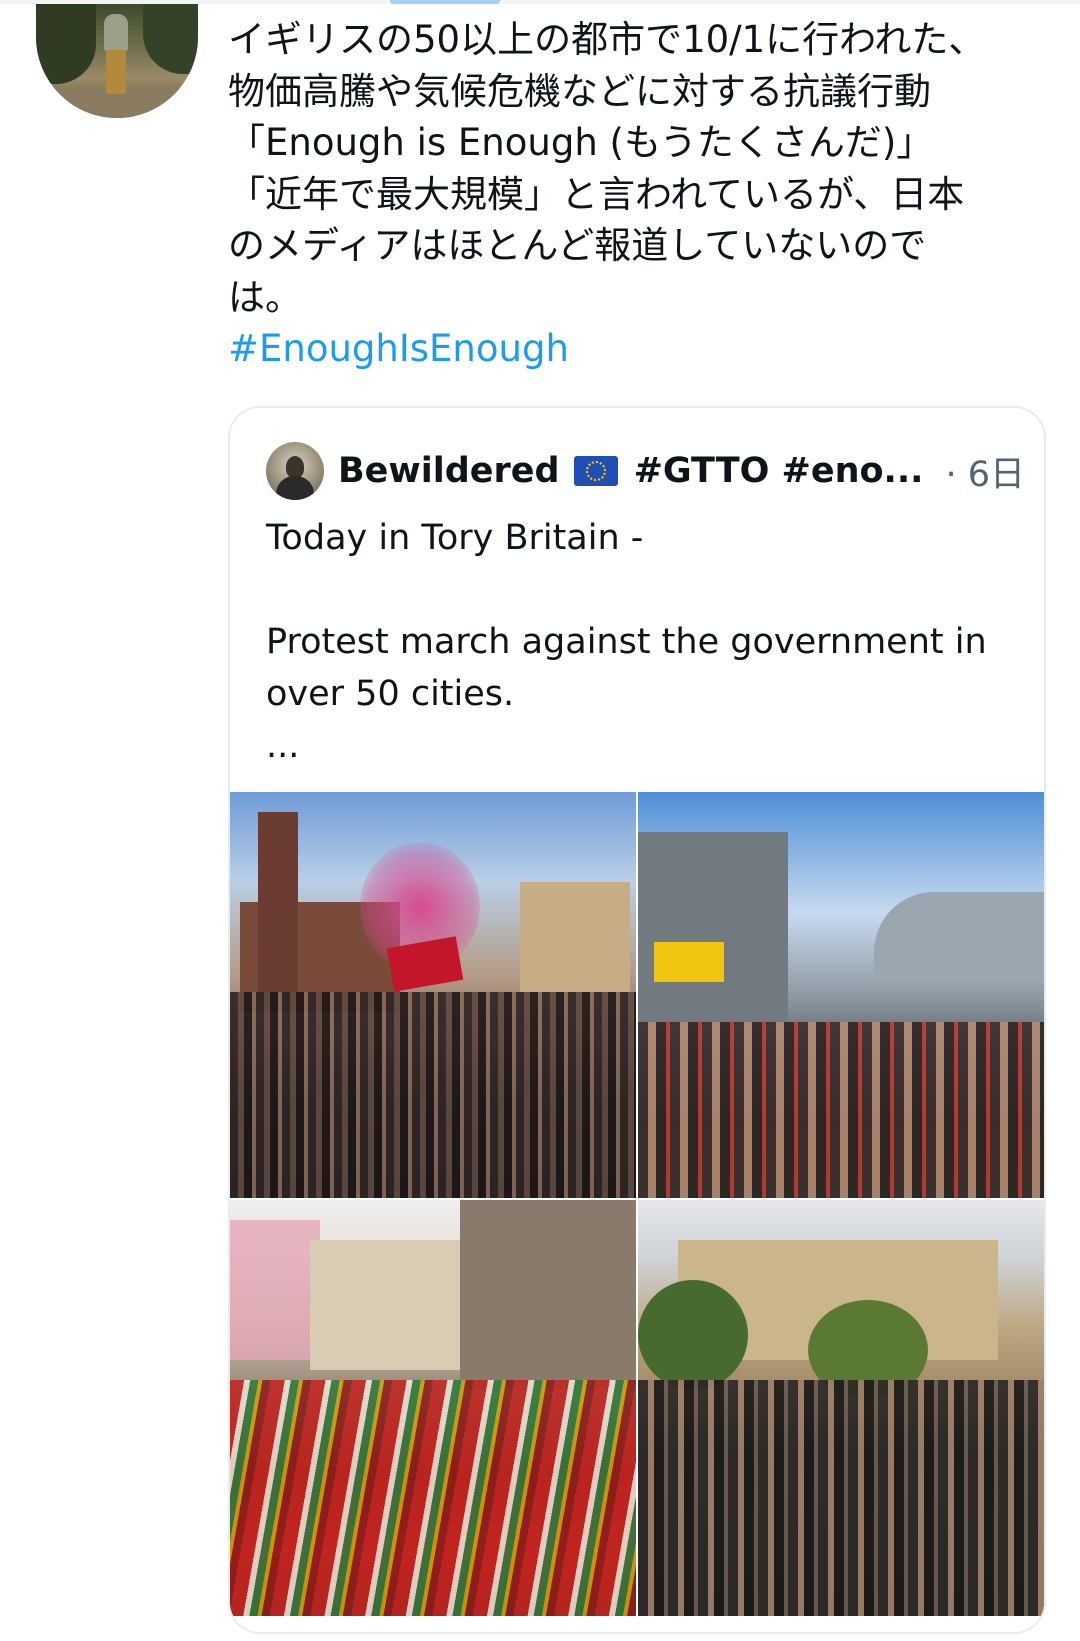 This screenshot has width=1080, height=1641. I want to click on quoted-timestamp: · 6日, so click(985, 471).